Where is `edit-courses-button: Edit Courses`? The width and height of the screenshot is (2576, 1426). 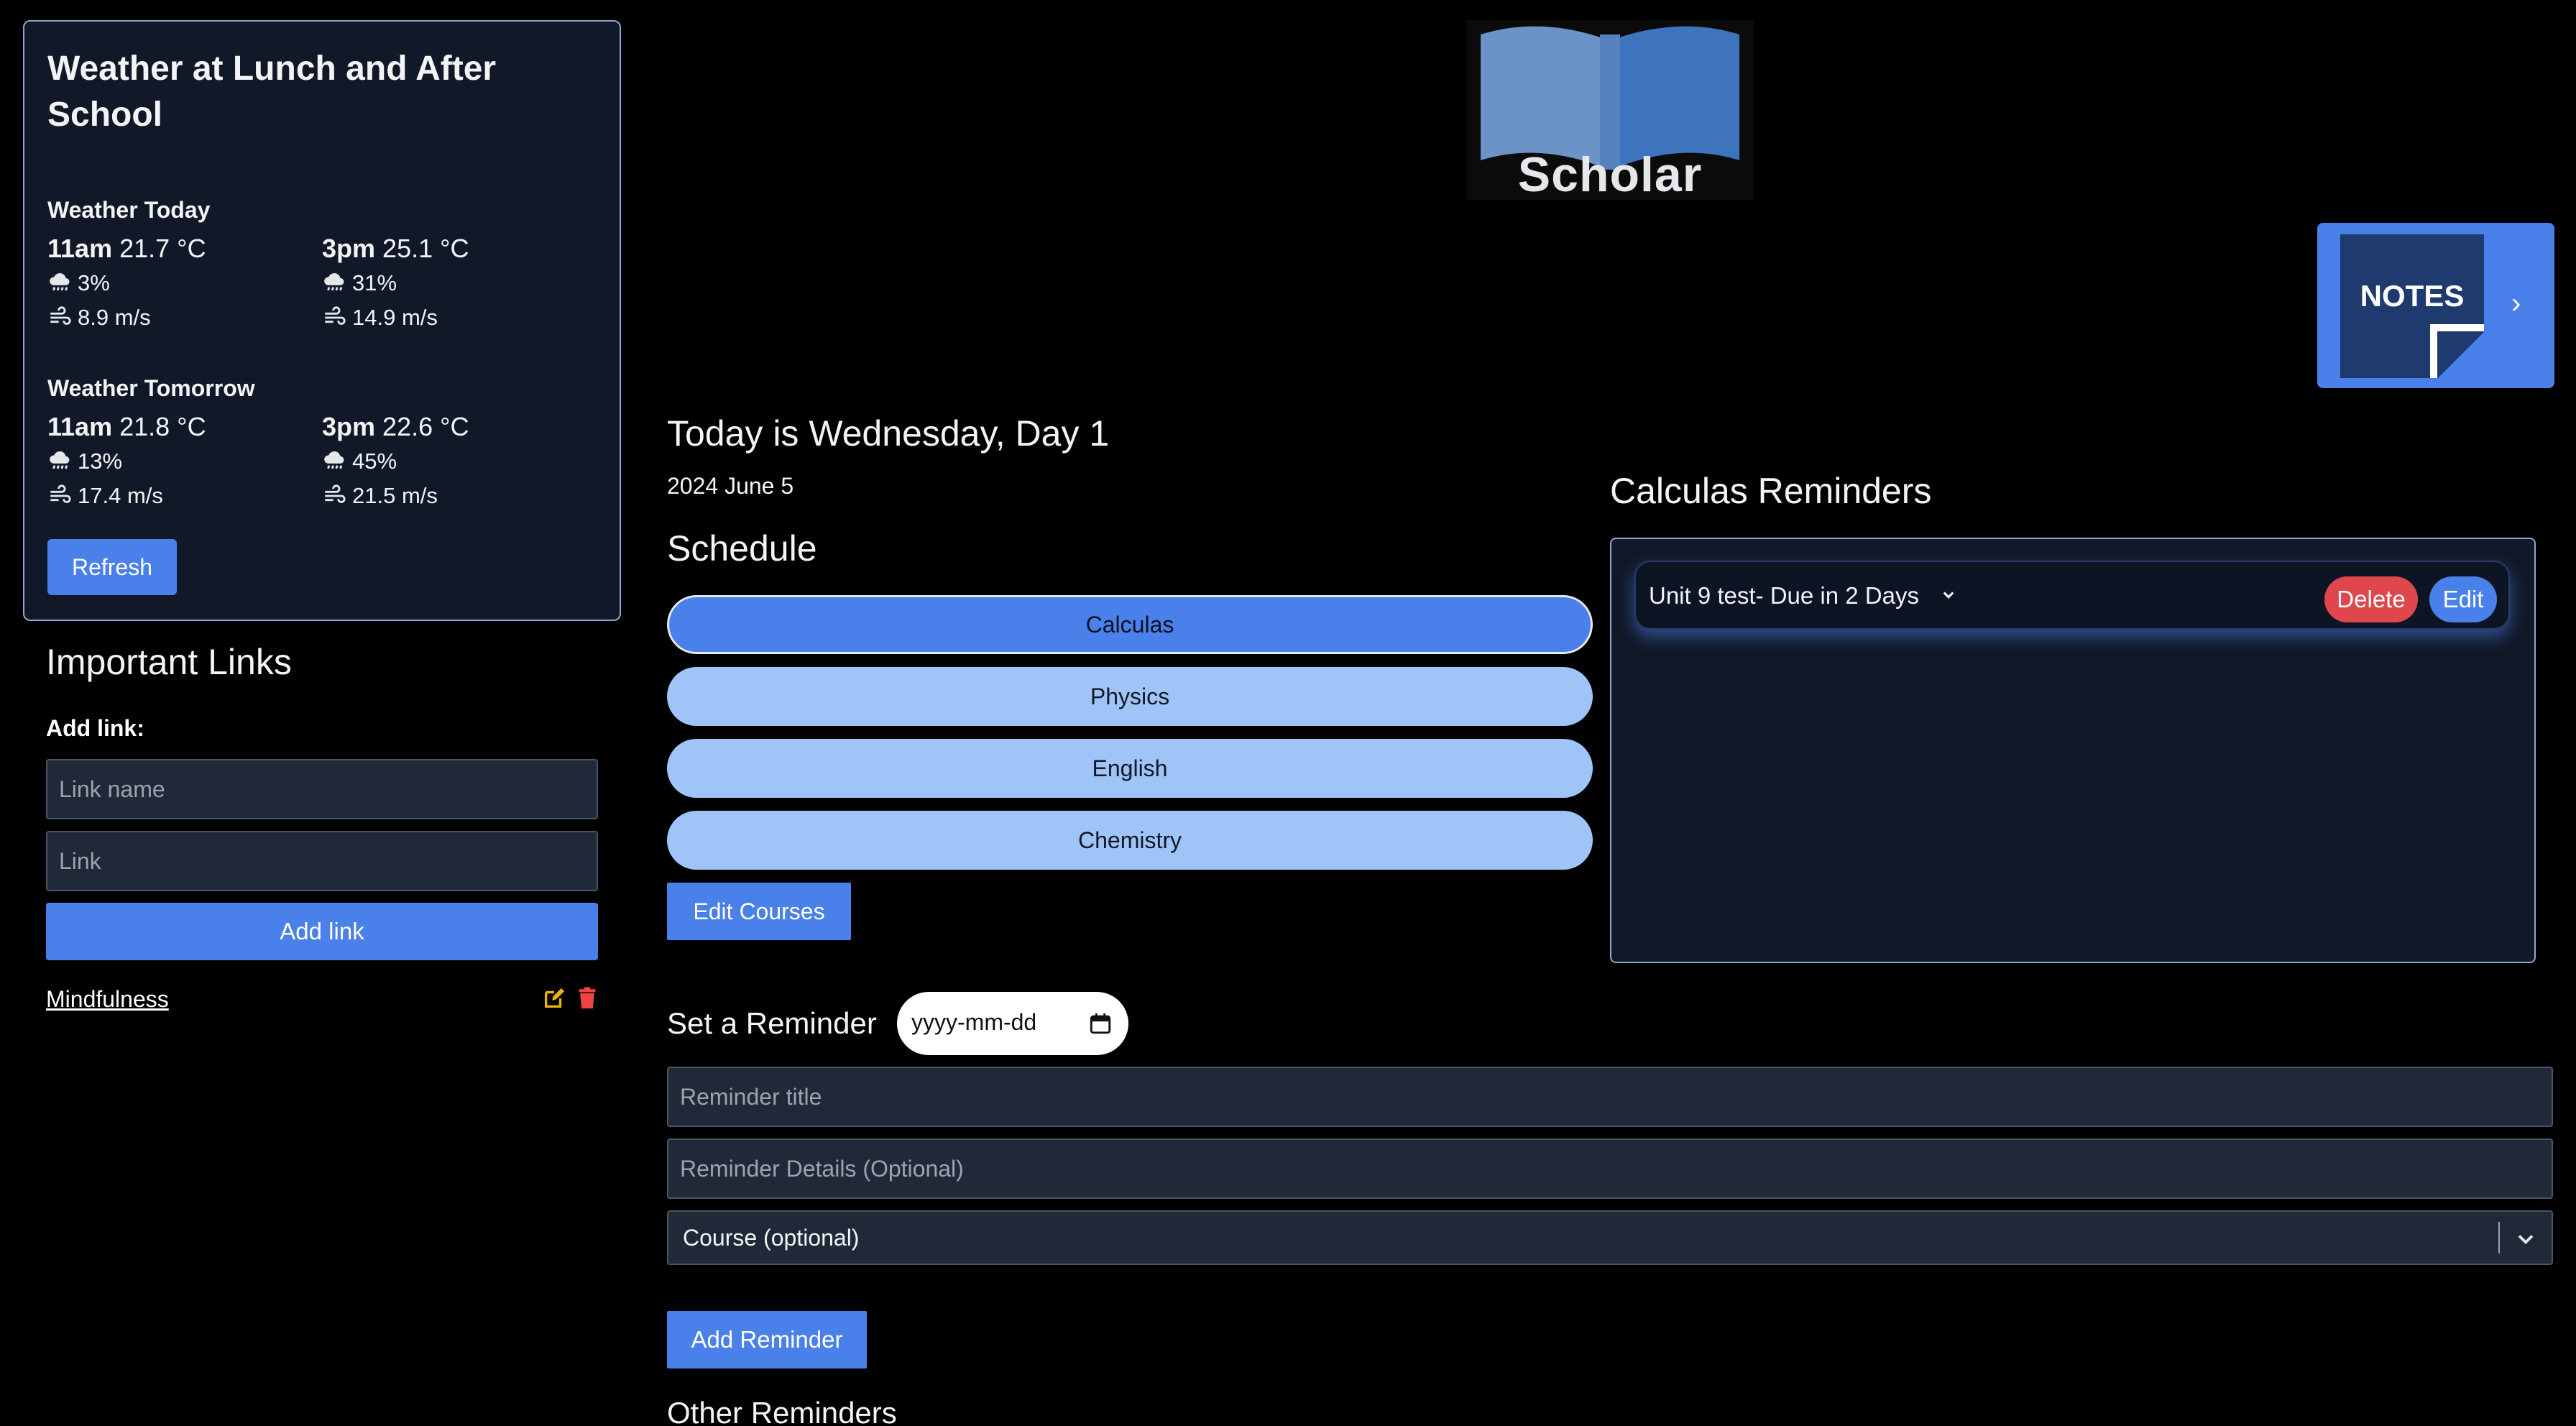 edit-courses-button: Edit Courses is located at coordinates (759, 911).